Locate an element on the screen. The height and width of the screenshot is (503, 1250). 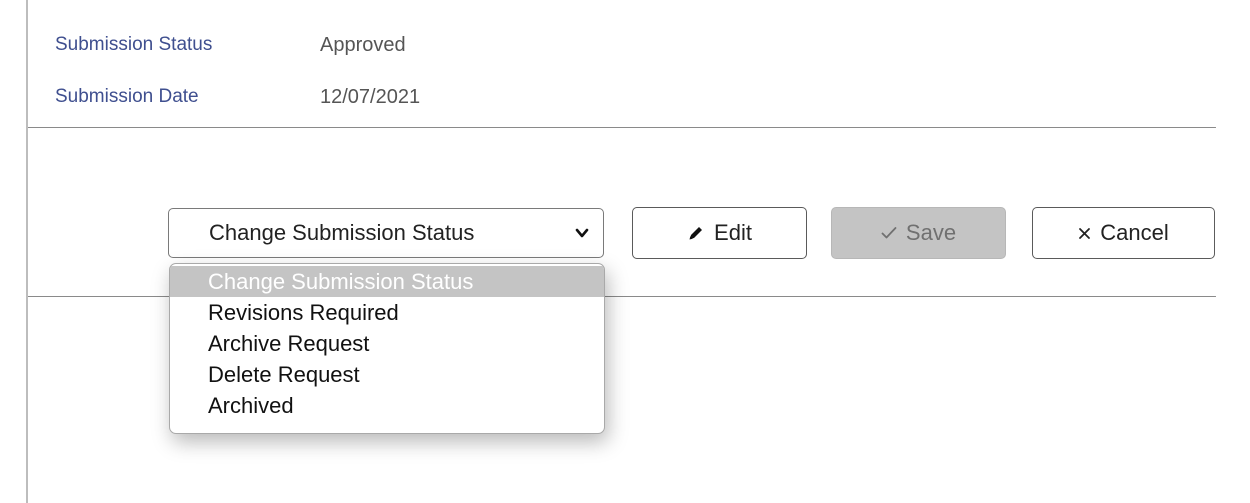
pencil-icon is located at coordinates (696, 233).